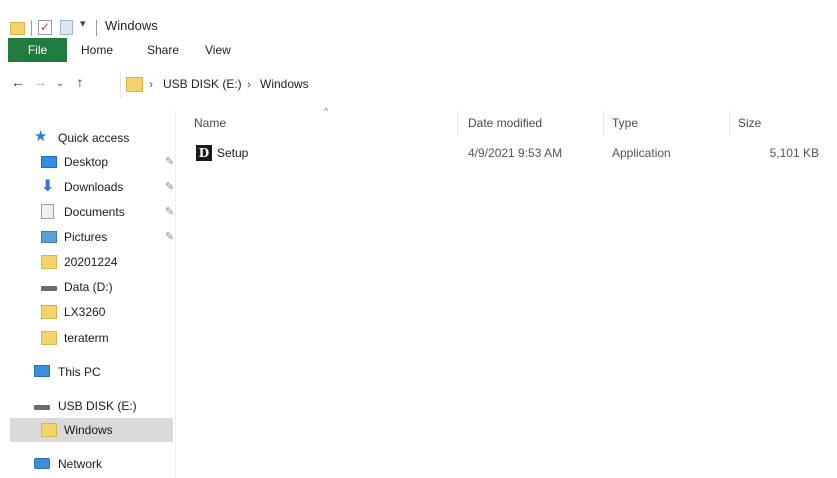  I want to click on nav-item-label: Windows, so click(88, 430).